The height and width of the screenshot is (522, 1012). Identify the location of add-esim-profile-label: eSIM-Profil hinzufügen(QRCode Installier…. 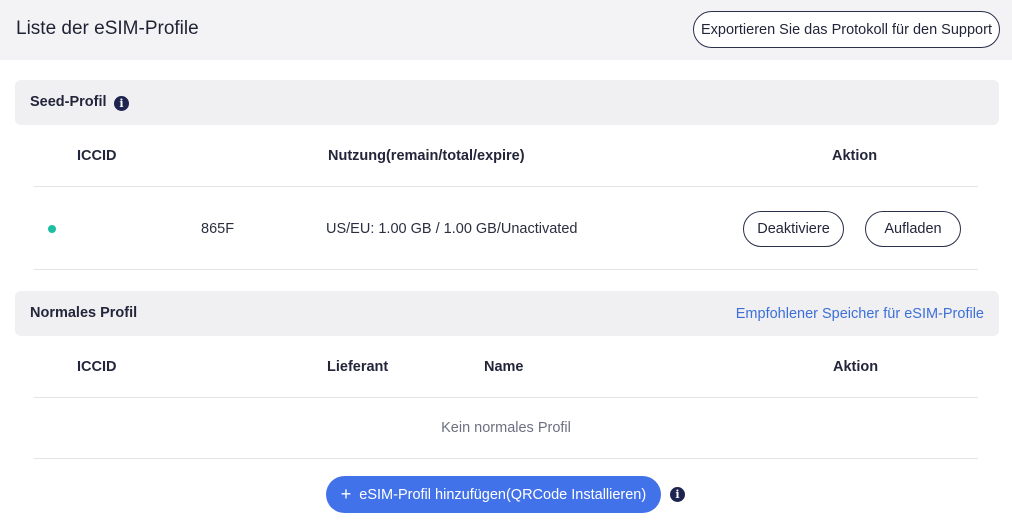
(503, 494).